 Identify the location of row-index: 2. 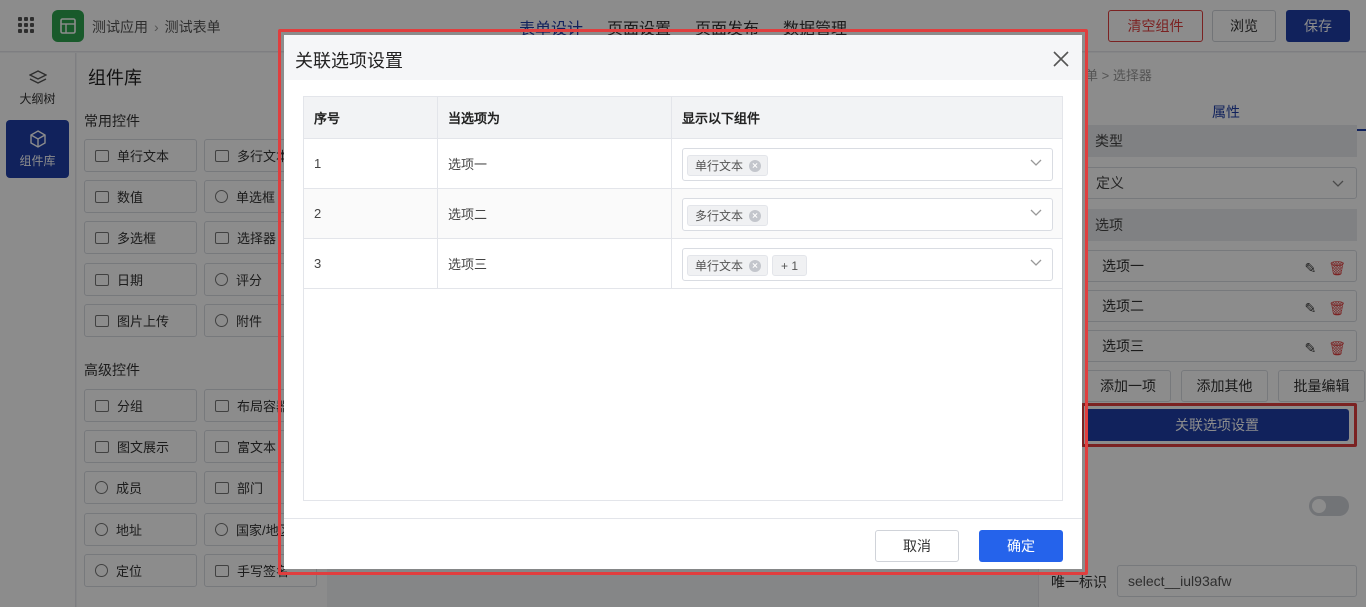
(318, 213).